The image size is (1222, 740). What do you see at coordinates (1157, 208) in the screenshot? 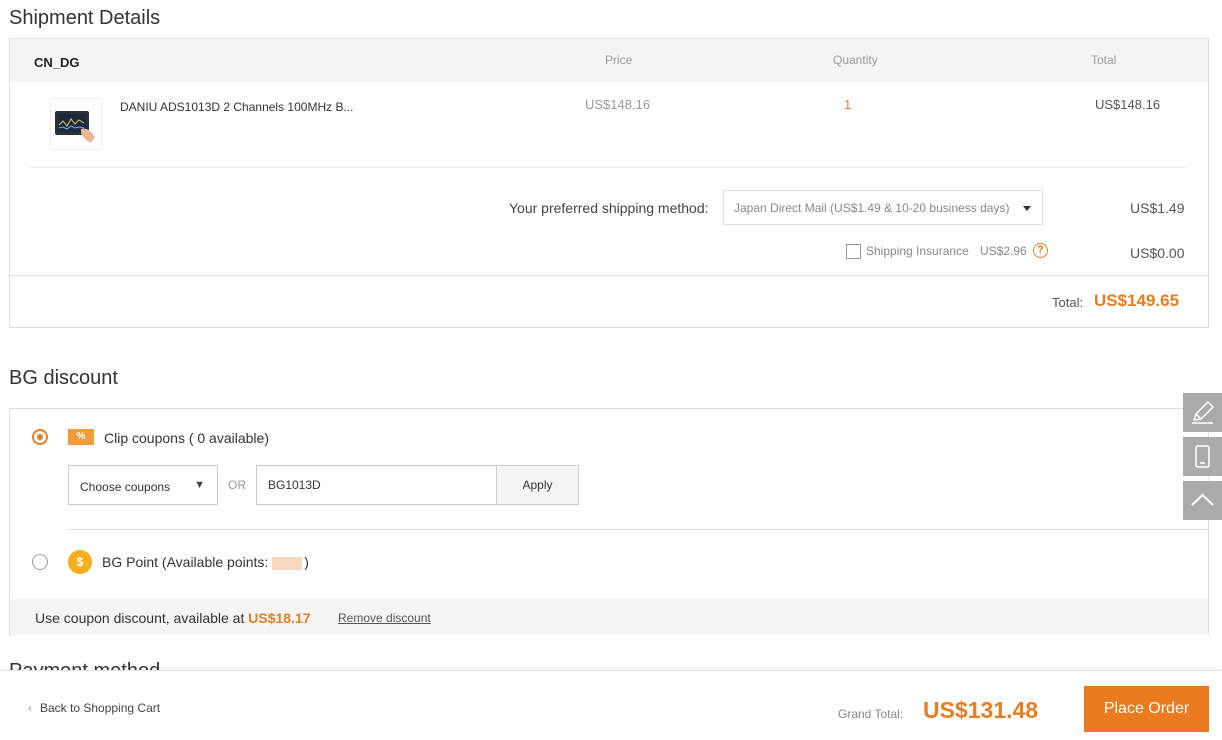
I see `shipping-cost: US$1.49` at bounding box center [1157, 208].